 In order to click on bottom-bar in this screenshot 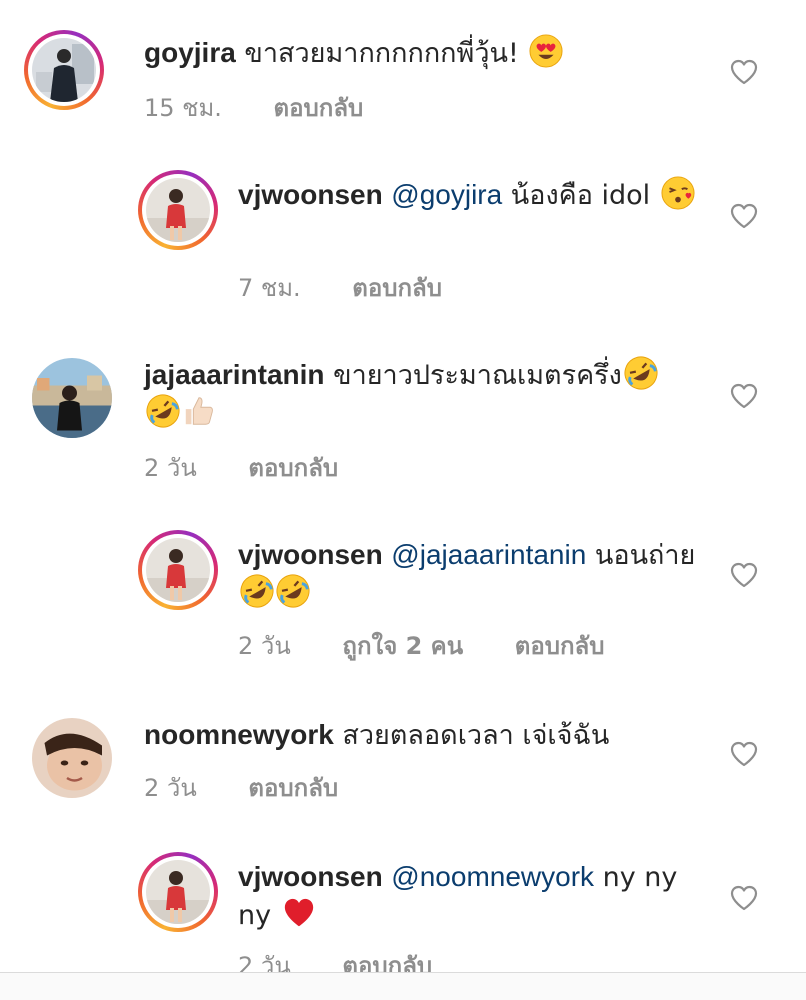, I will do `click(403, 986)`.